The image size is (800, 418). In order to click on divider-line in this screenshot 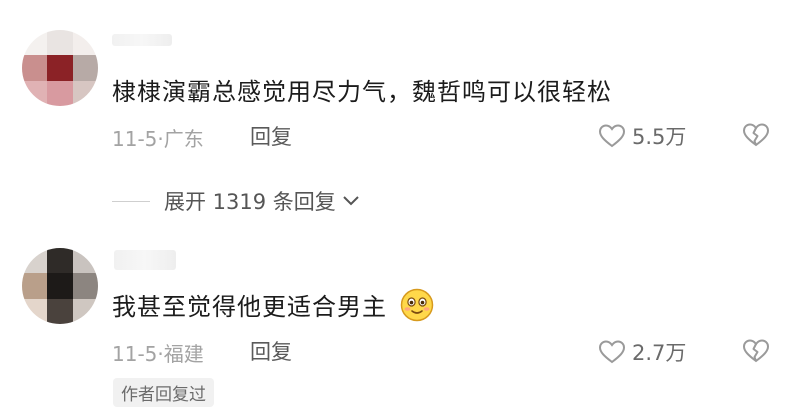, I will do `click(131, 201)`.